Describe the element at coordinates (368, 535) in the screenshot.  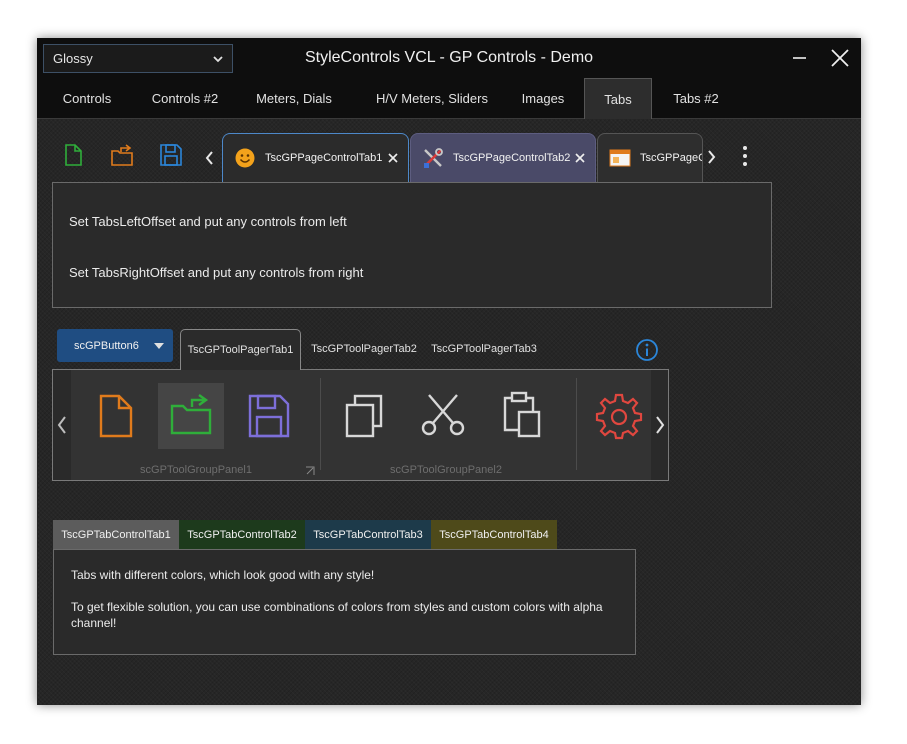
I see `tab-control-tab-3: TscGPTabControlTab3` at that location.